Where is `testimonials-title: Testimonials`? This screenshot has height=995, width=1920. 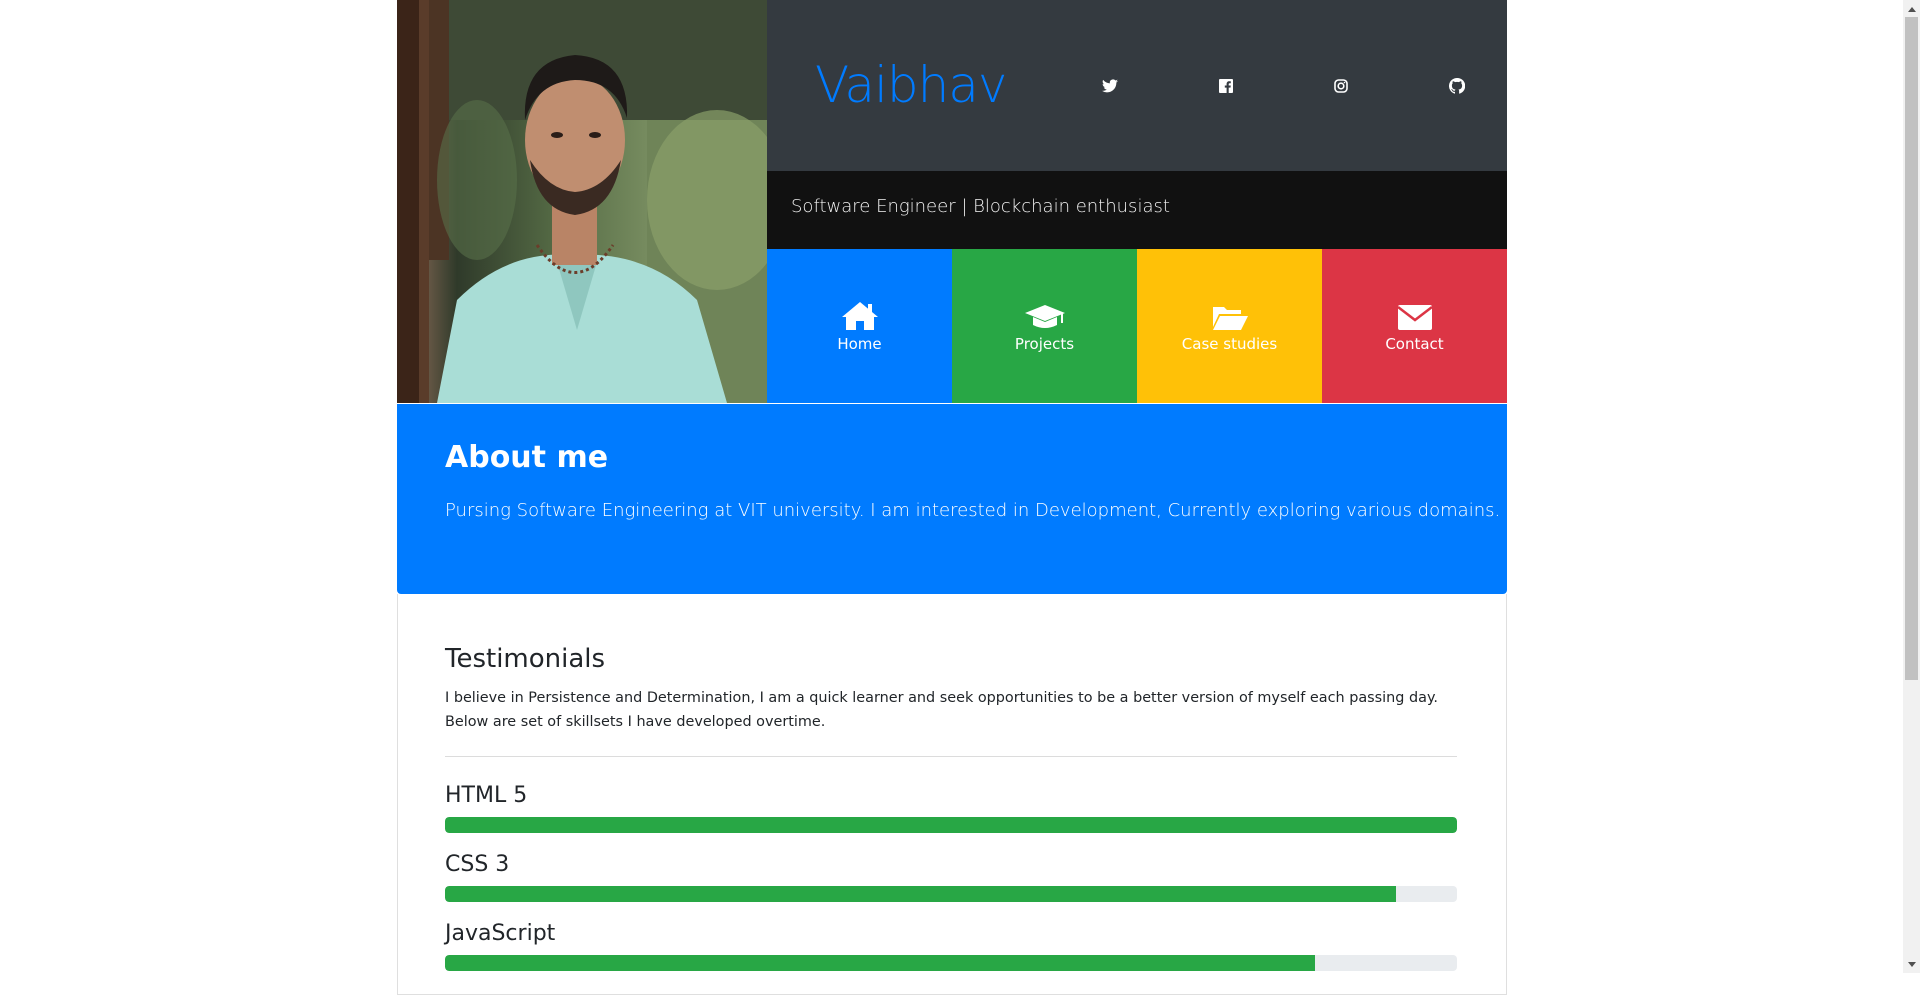
testimonials-title: Testimonials is located at coordinates (525, 659).